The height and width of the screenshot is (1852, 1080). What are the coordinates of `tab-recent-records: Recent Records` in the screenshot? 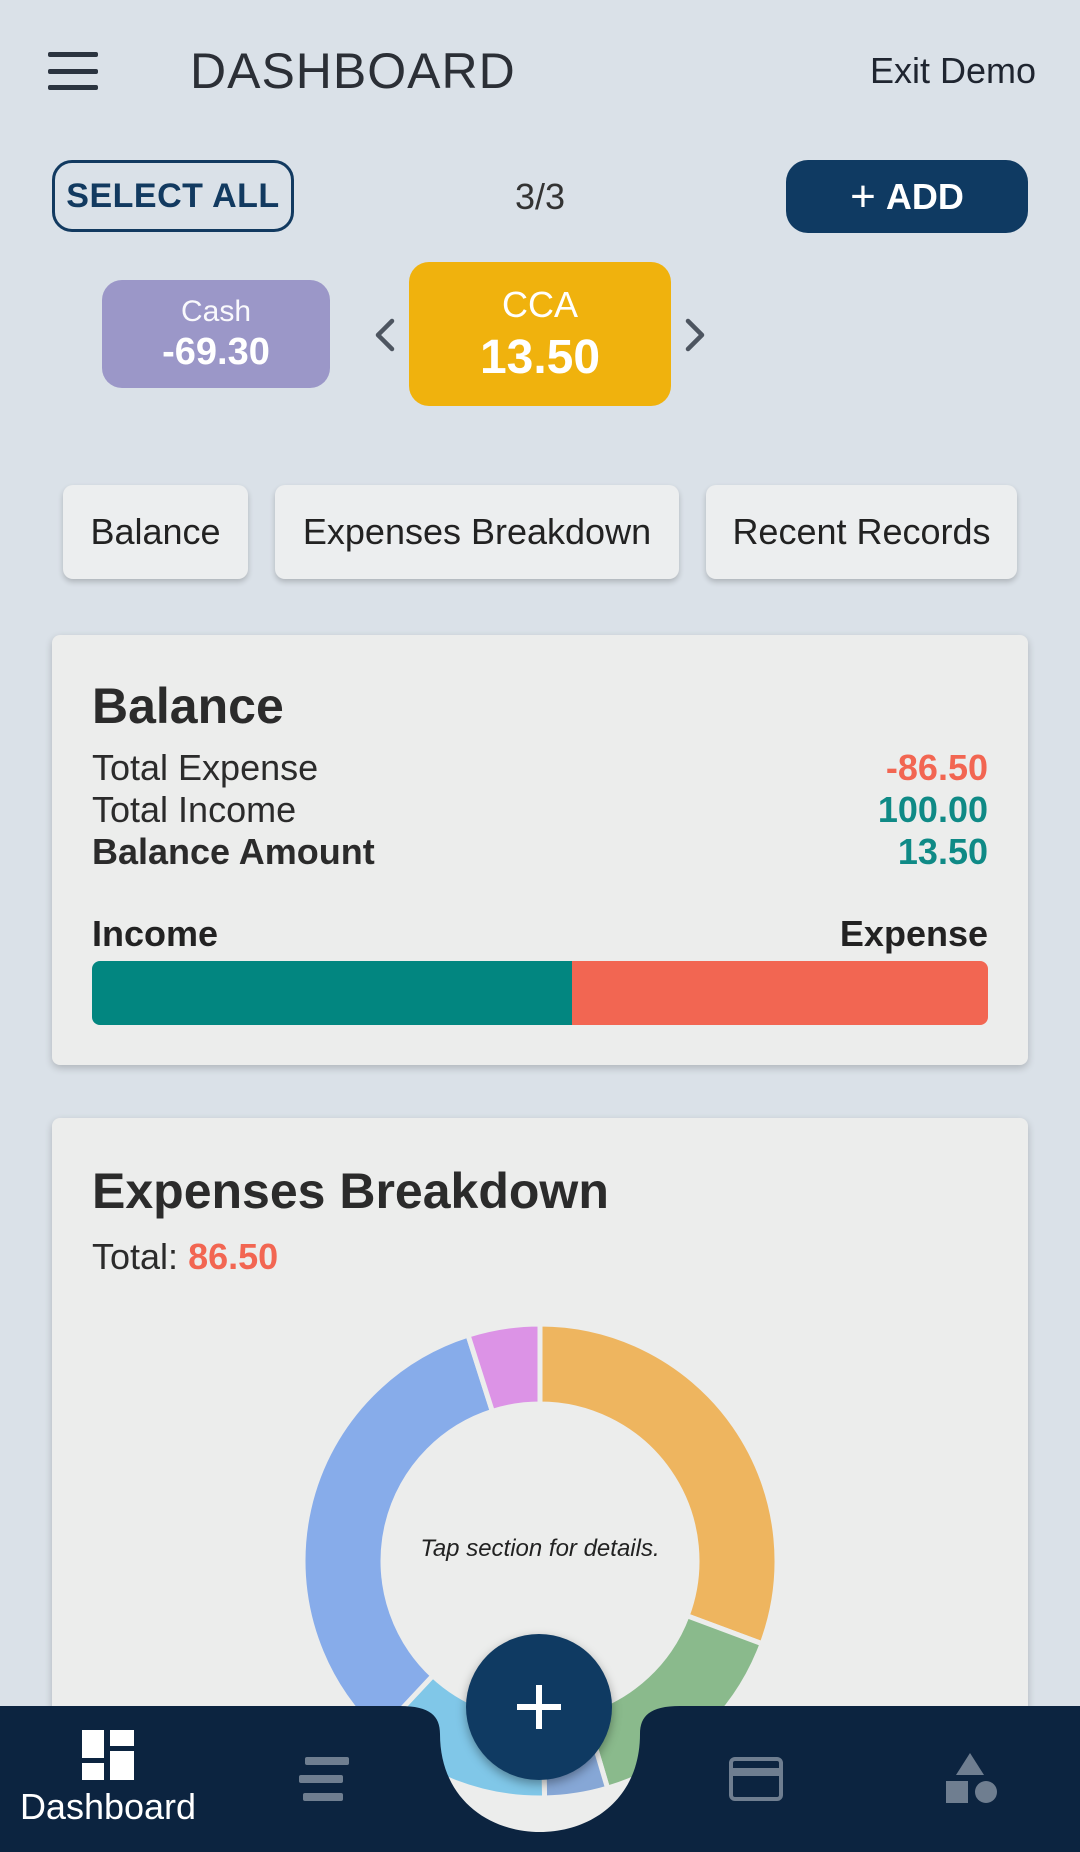 It's located at (861, 532).